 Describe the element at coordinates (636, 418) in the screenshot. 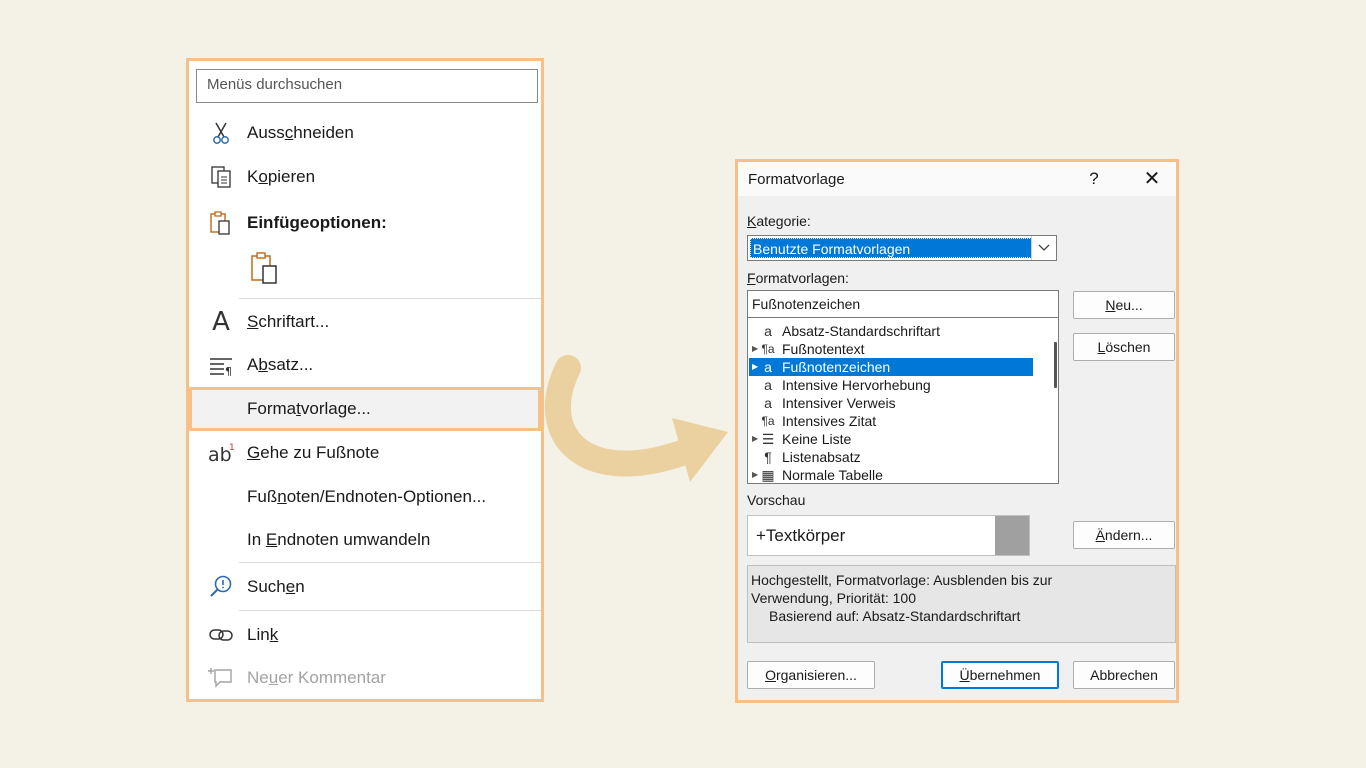

I see `curved-arrow-icon` at that location.